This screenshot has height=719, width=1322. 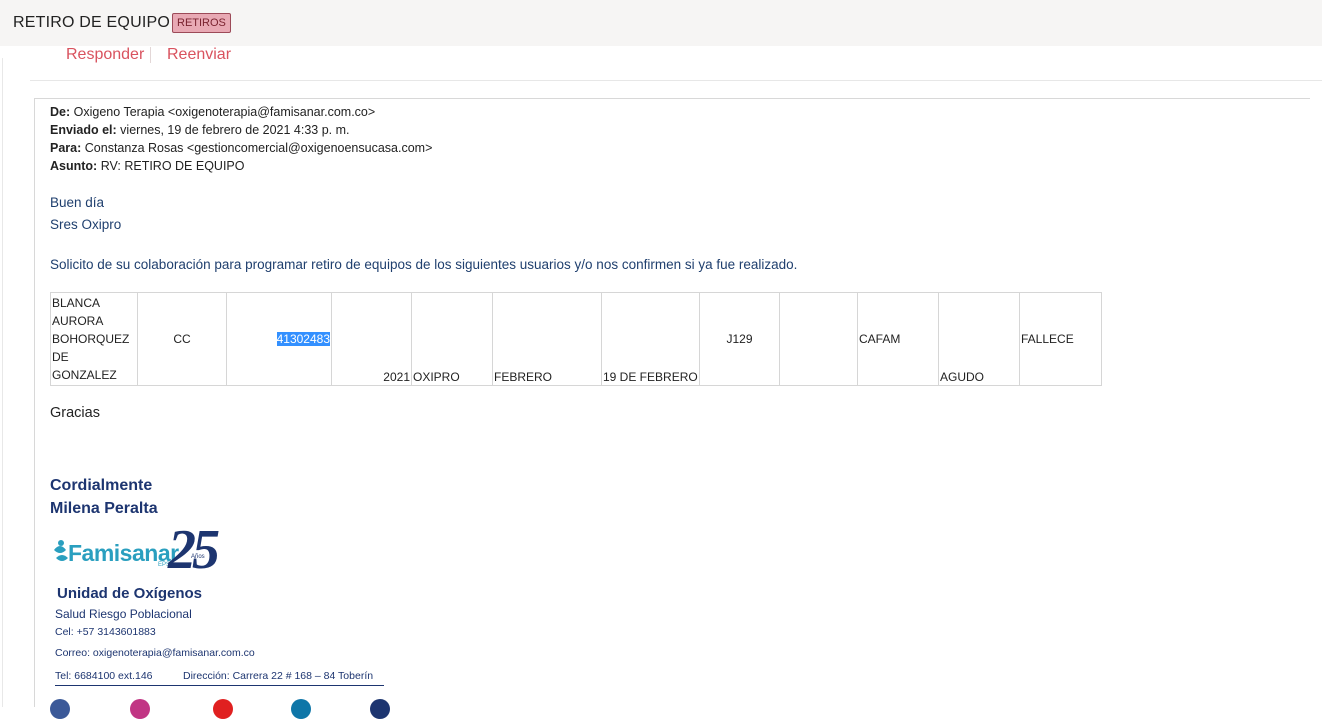 I want to click on table-cell-status: FALLECE, so click(x=1060, y=339).